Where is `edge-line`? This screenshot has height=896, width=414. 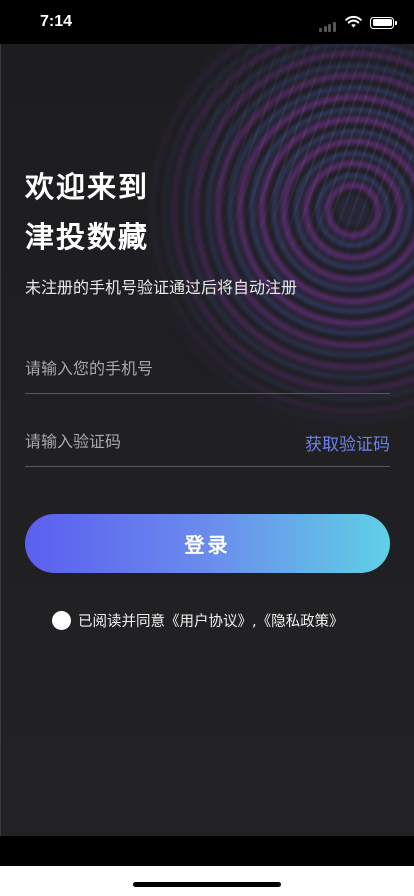 edge-line is located at coordinates (0, 440).